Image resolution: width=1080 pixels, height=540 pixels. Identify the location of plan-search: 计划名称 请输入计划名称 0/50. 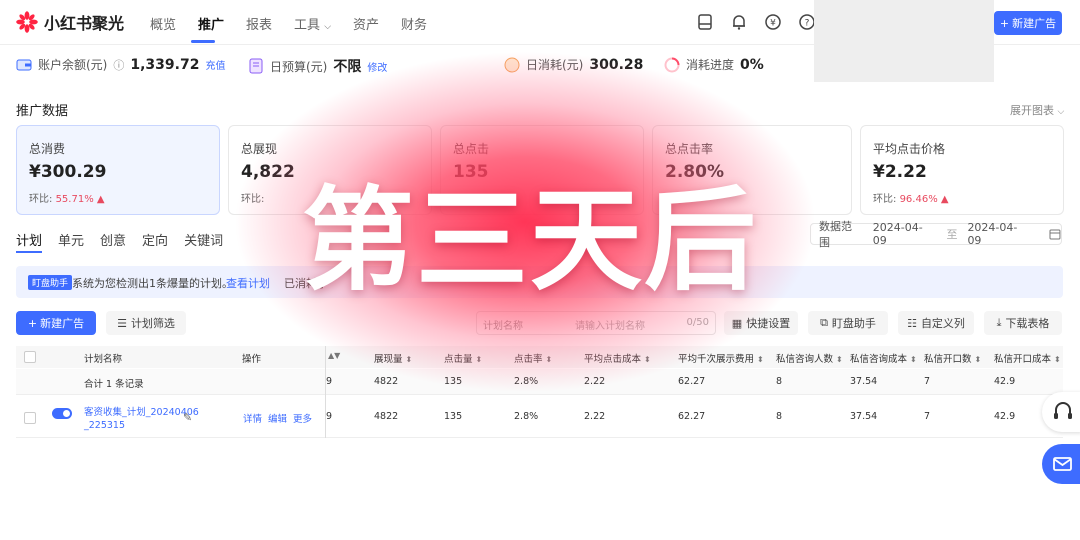
(596, 323).